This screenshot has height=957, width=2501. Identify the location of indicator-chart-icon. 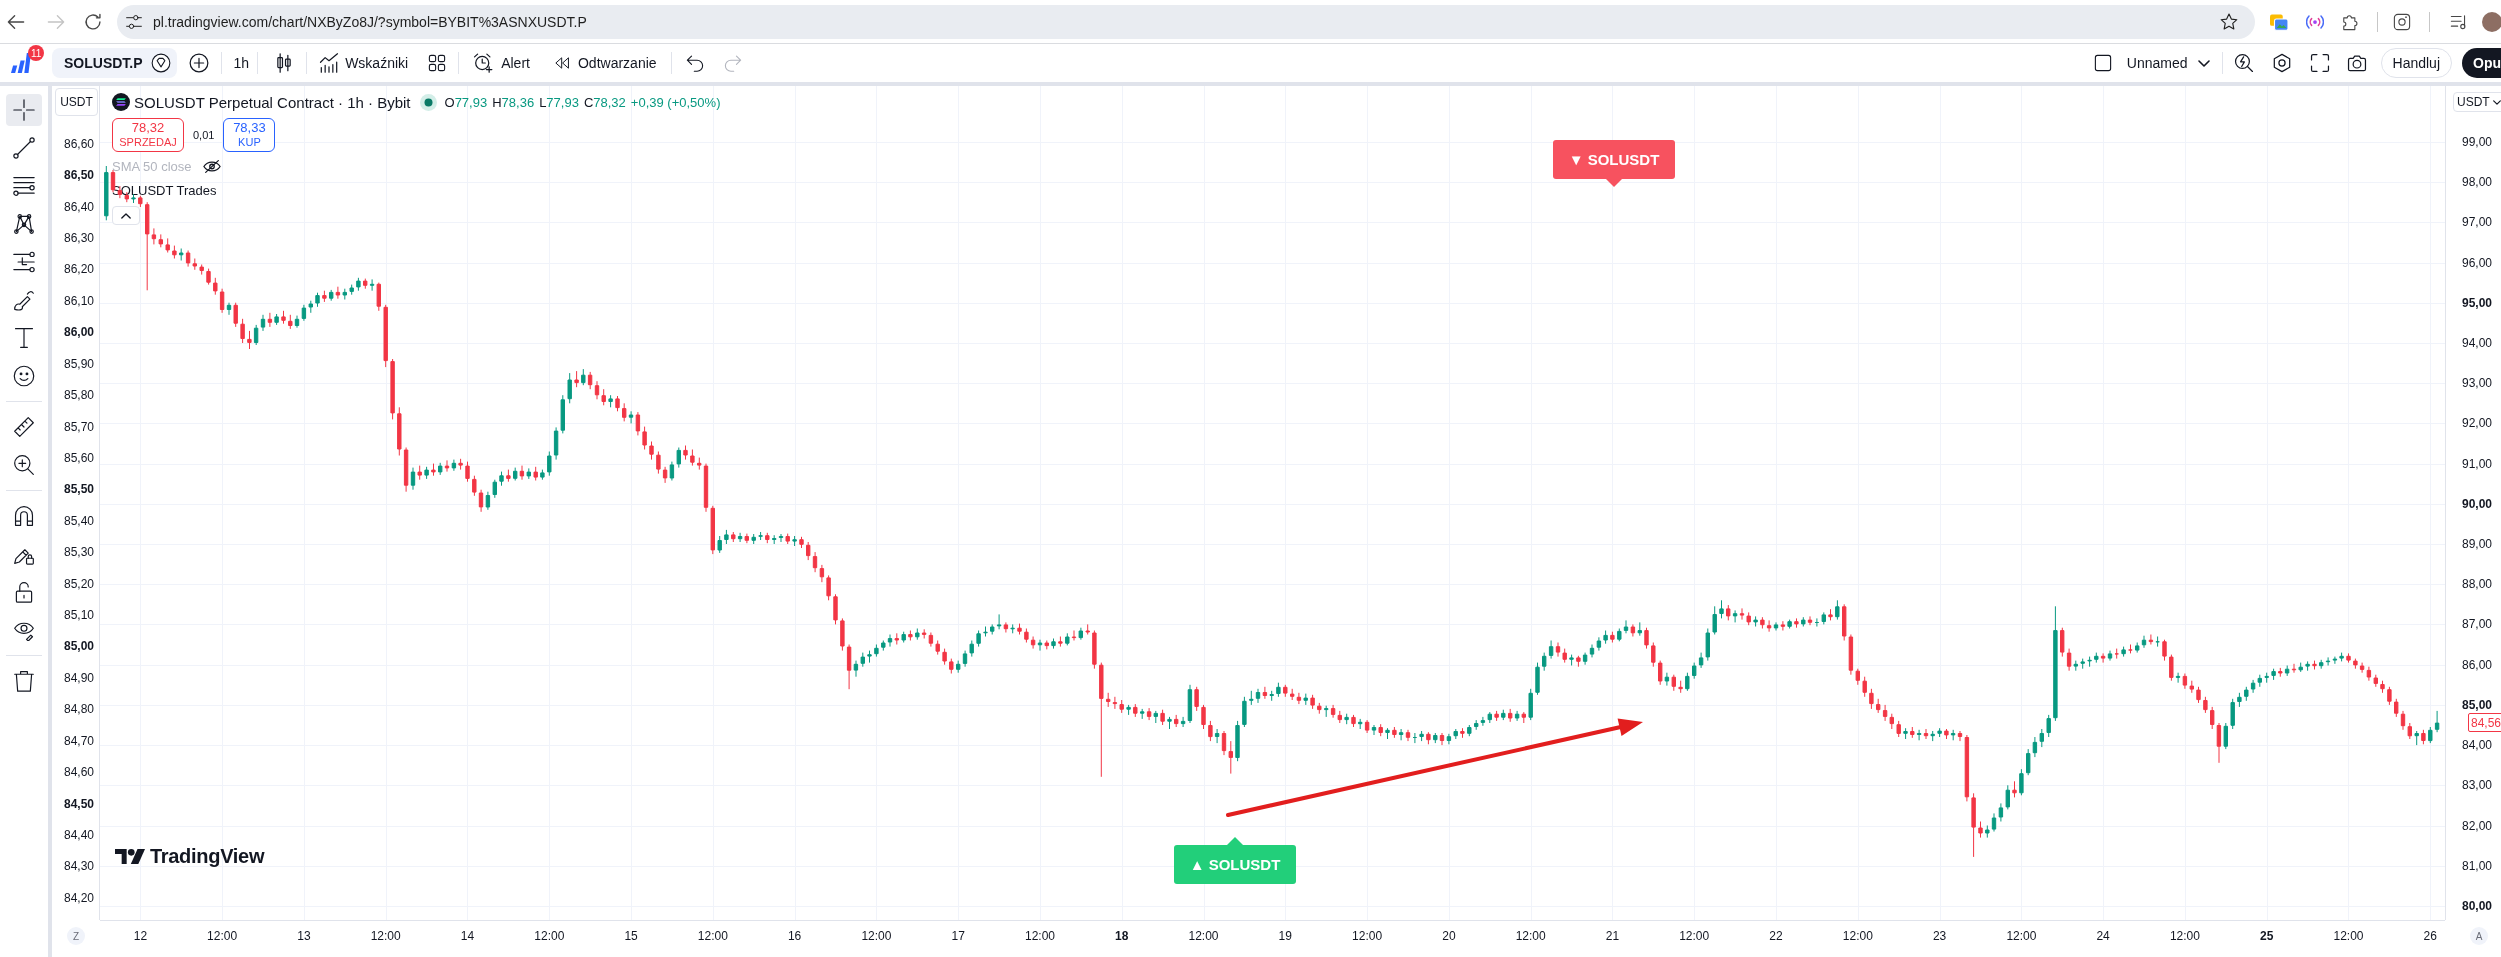
(329, 63).